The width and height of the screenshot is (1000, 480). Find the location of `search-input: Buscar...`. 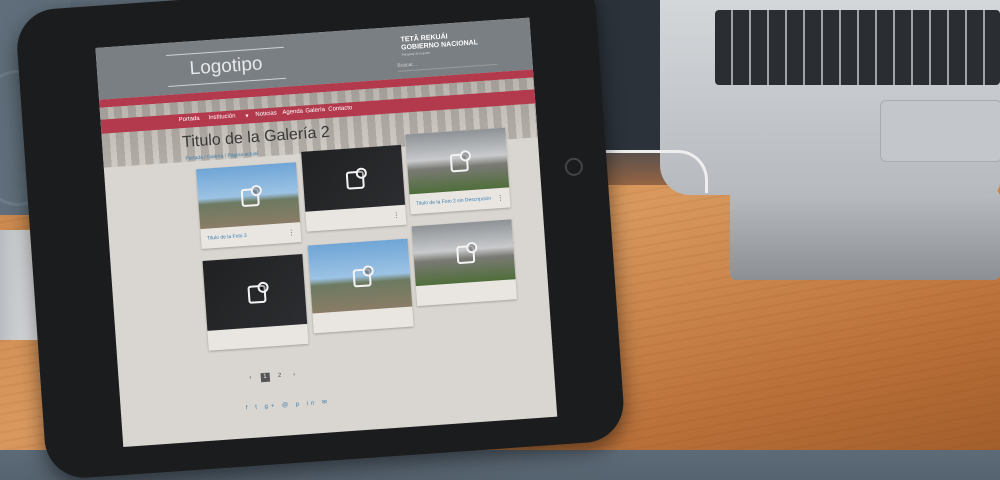

search-input: Buscar... is located at coordinates (447, 63).